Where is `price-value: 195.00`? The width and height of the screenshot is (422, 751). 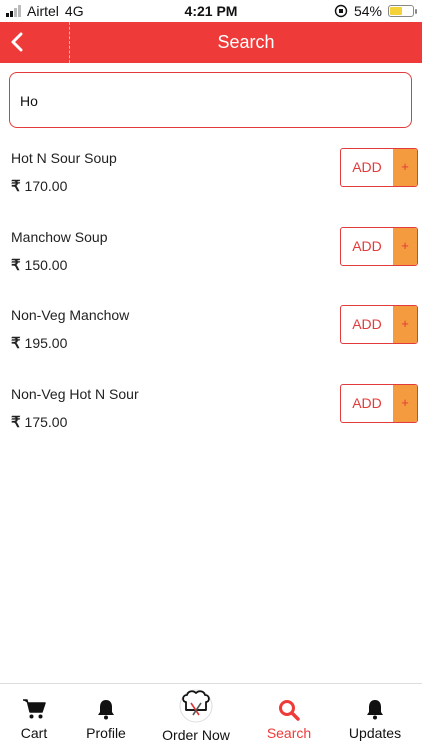 price-value: 195.00 is located at coordinates (46, 343).